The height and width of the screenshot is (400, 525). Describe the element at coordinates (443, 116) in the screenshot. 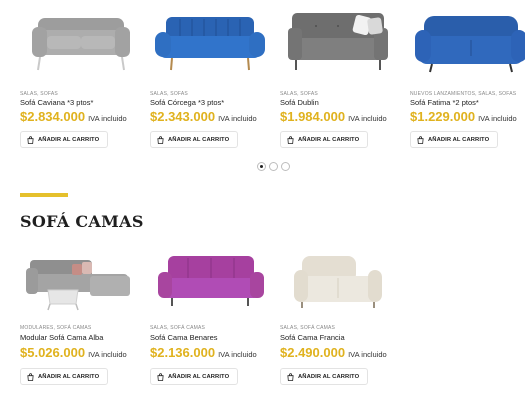

I see `price-amount: $1.229.000` at that location.